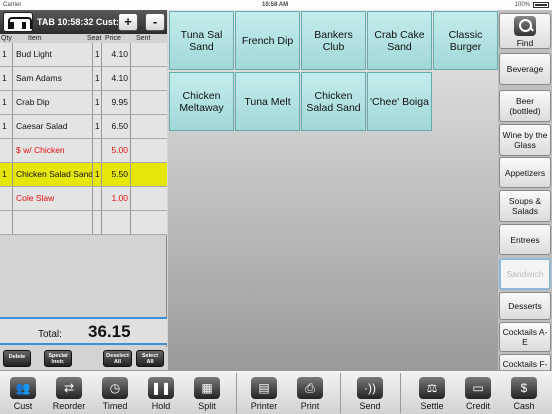  Describe the element at coordinates (83, 38) in the screenshot. I see `order-column-headers: Qty Item Seat Price Sent` at that location.